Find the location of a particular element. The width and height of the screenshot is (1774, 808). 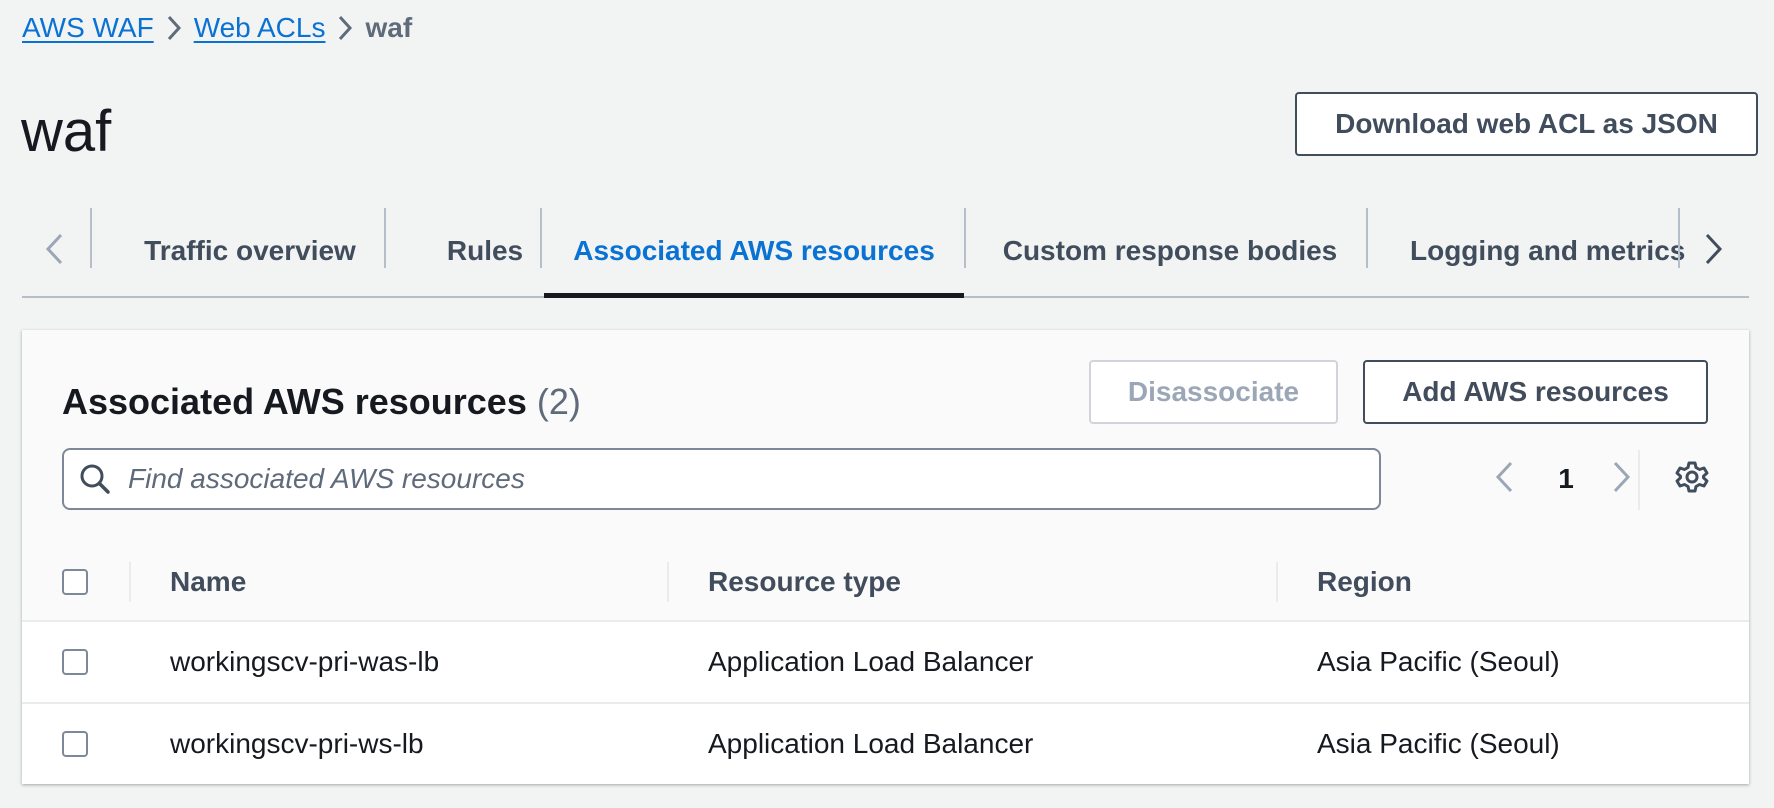

page-title: waf is located at coordinates (66, 131).